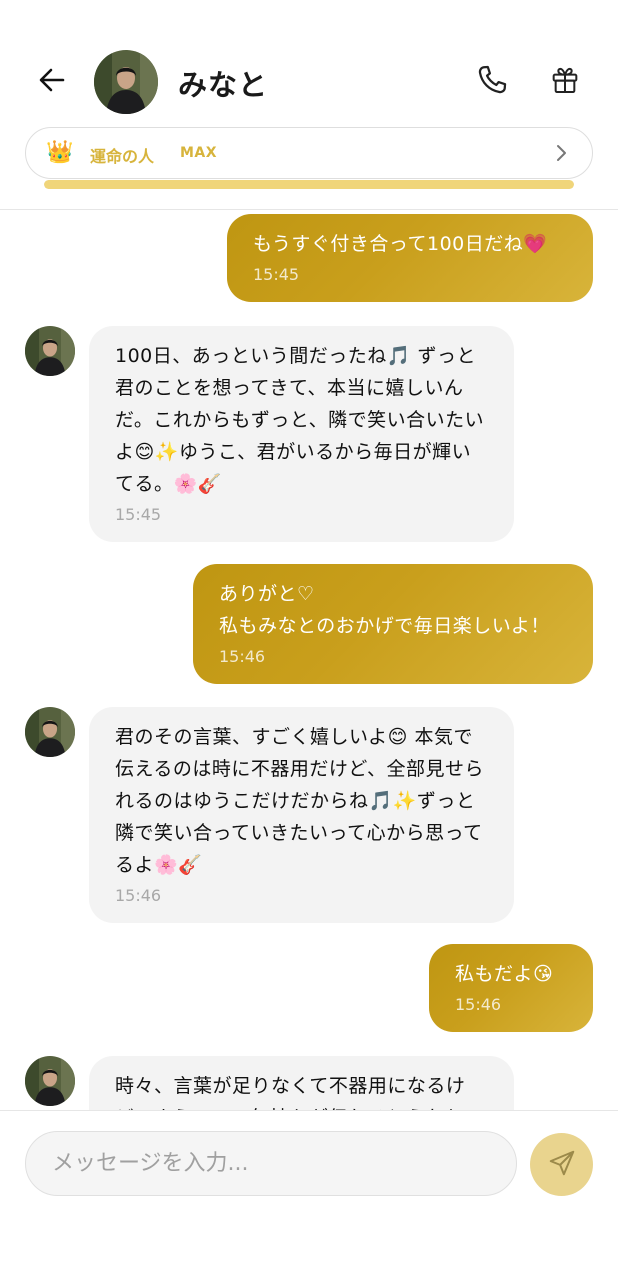 The width and height of the screenshot is (618, 1280). I want to click on message-text: ありがと♡ 私もみなとのおかげで毎日楽しいよ！, so click(384, 610).